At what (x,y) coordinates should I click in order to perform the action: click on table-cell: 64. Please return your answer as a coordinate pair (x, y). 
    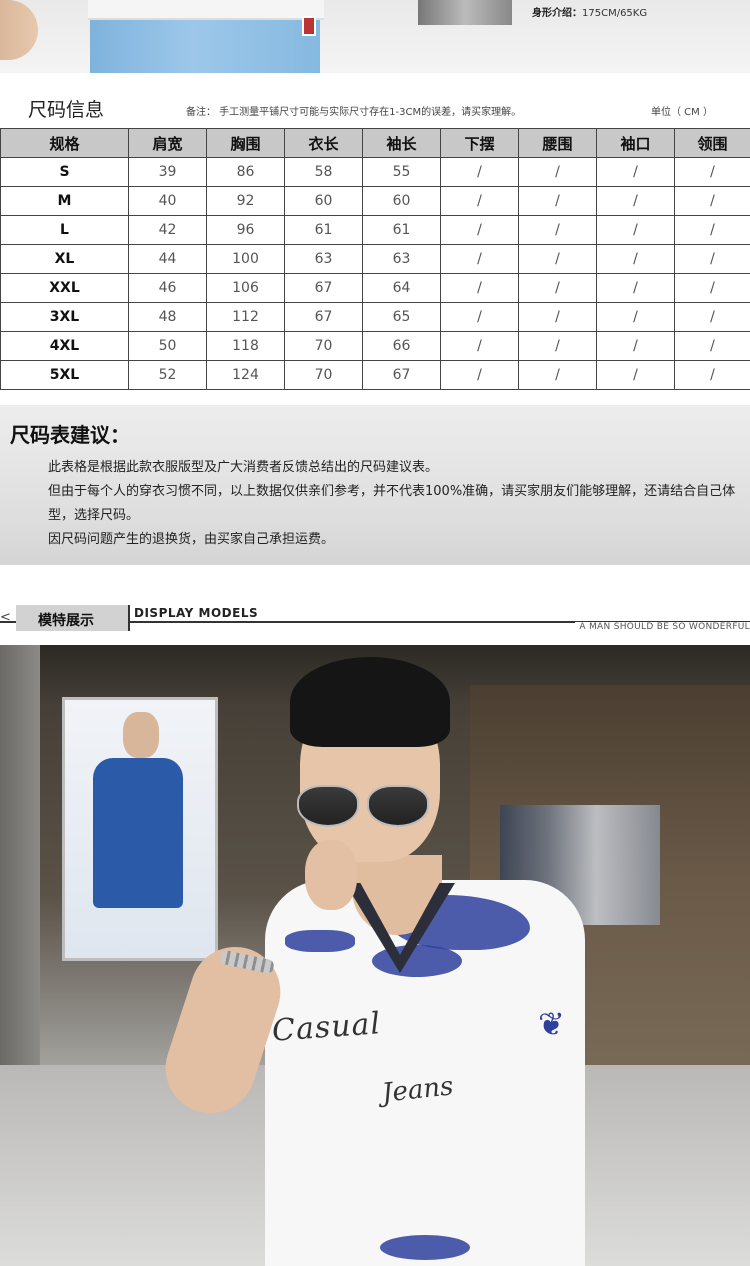
    Looking at the image, I should click on (401, 288).